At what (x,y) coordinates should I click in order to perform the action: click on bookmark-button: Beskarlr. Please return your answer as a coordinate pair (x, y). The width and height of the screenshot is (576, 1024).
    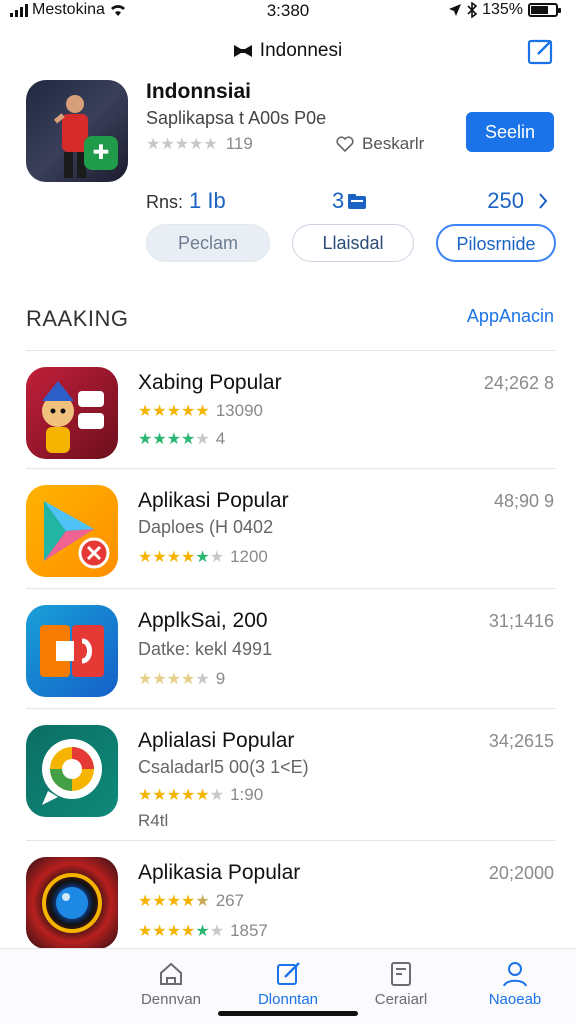
    Looking at the image, I should click on (380, 144).